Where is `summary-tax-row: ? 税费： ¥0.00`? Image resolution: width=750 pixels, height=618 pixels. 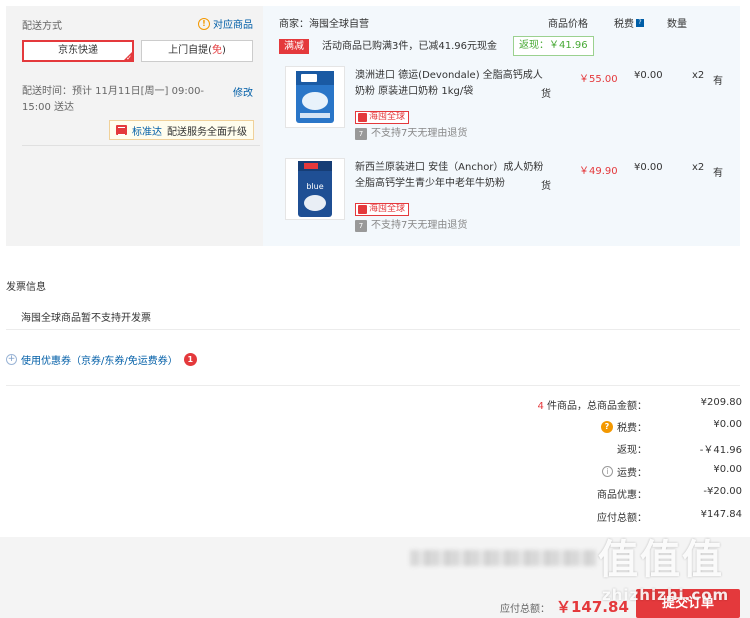
summary-tax-row: ? 税费： ¥0.00 is located at coordinates (542, 426).